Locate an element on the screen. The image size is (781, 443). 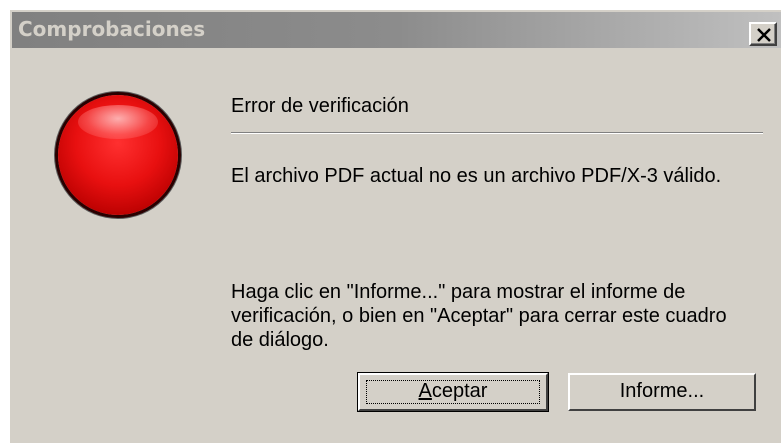
title-bar: Comprobaciones is located at coordinates (396, 30).